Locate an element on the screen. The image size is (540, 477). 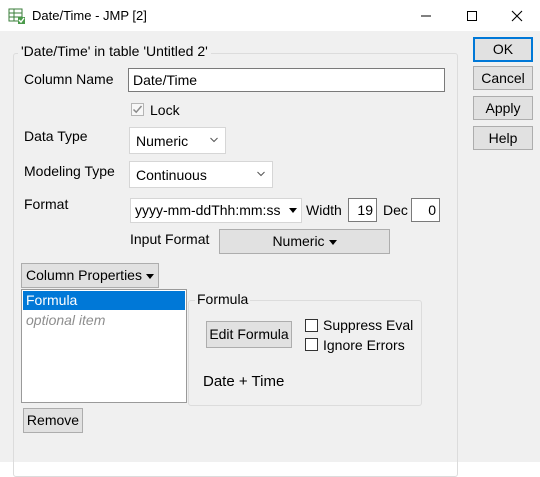
ignore-errors-label: Ignore Errors is located at coordinates (364, 345).